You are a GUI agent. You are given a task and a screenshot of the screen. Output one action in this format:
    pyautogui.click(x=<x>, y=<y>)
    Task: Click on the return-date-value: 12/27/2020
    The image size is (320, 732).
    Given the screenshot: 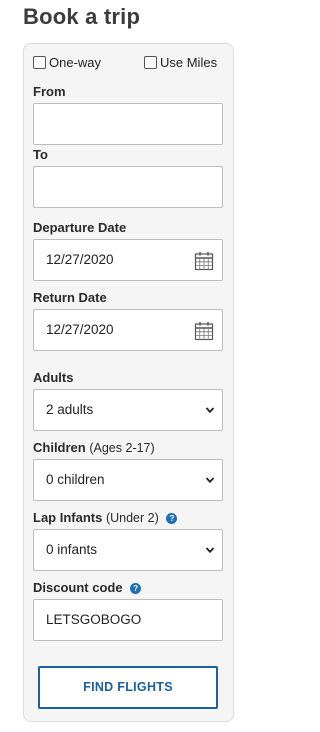 What is the action you would take?
    pyautogui.click(x=80, y=329)
    